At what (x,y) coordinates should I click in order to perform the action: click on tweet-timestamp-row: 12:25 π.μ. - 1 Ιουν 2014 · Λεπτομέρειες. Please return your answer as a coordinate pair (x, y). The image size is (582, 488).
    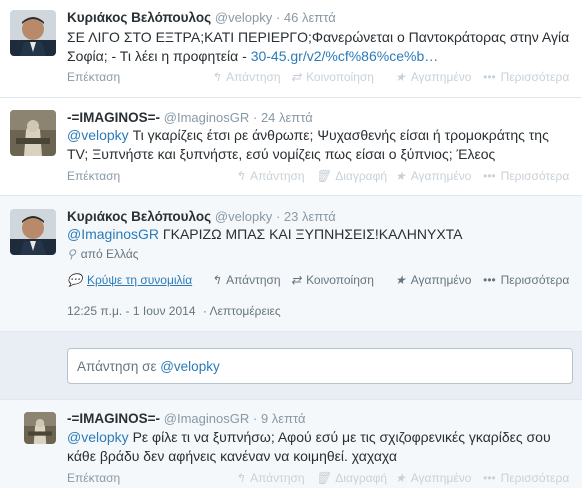
    Looking at the image, I should click on (174, 311).